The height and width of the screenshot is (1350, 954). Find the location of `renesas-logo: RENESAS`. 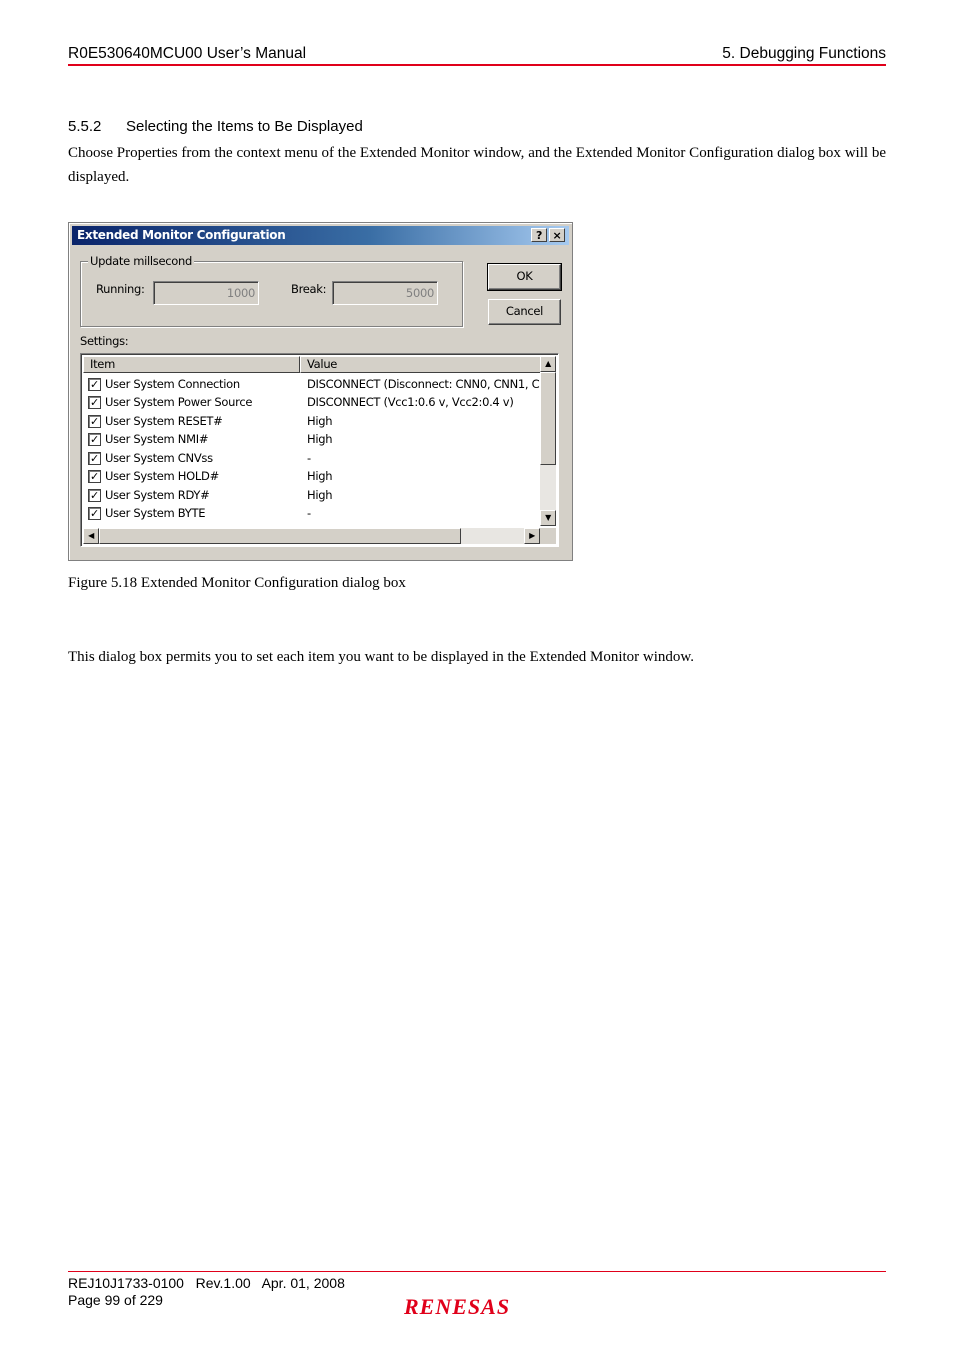

renesas-logo: RENESAS is located at coordinates (456, 1306).